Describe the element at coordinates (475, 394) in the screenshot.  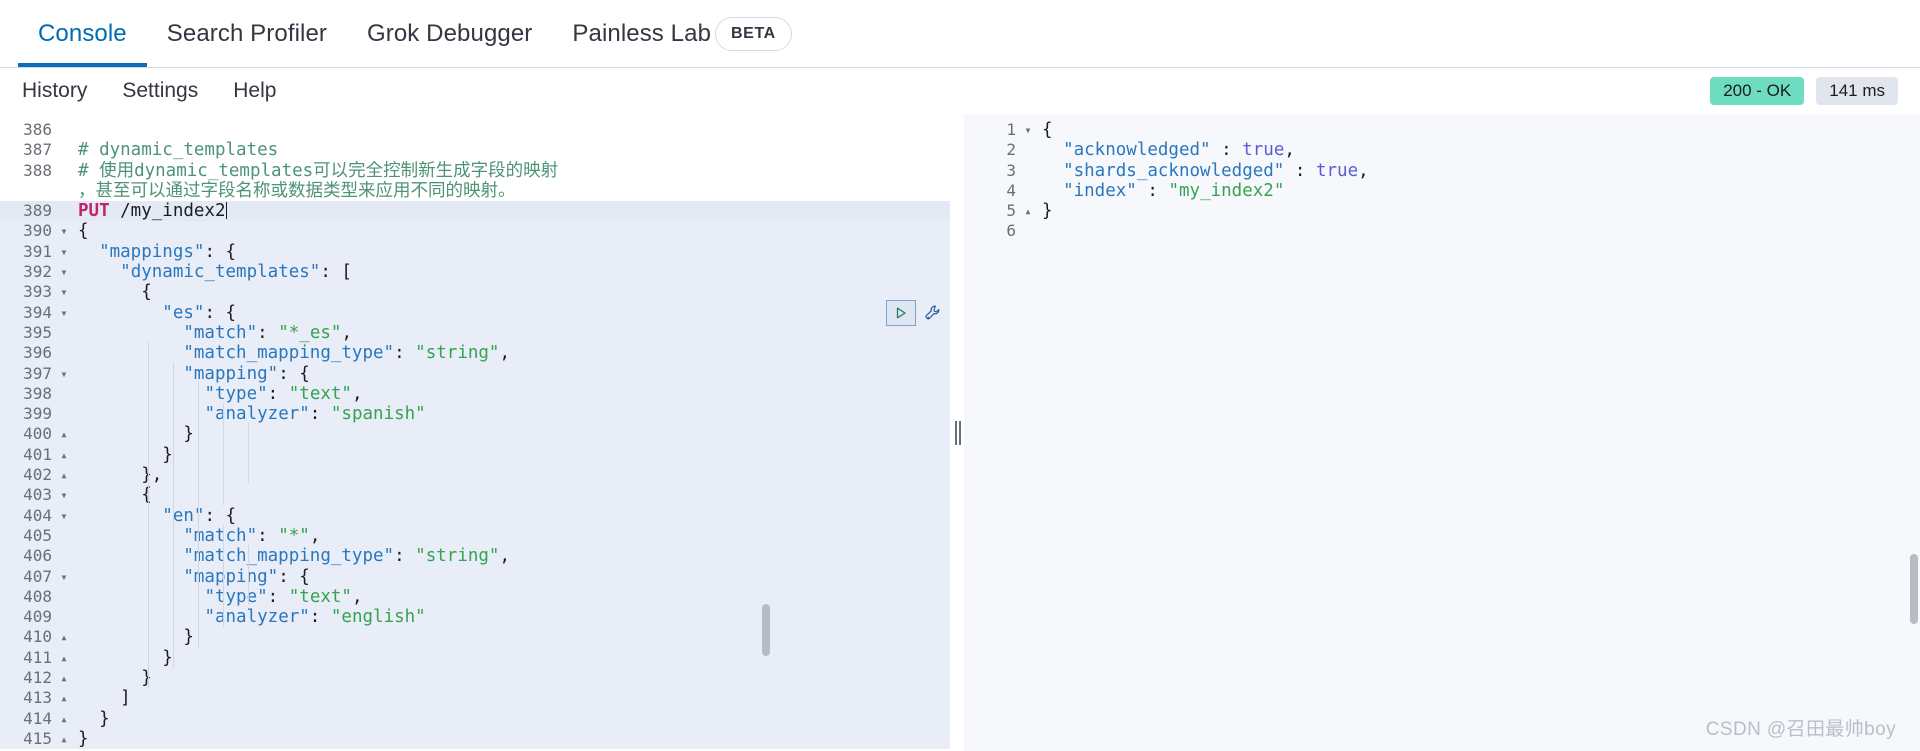
I see `request-line: 398 "type": "text",` at that location.